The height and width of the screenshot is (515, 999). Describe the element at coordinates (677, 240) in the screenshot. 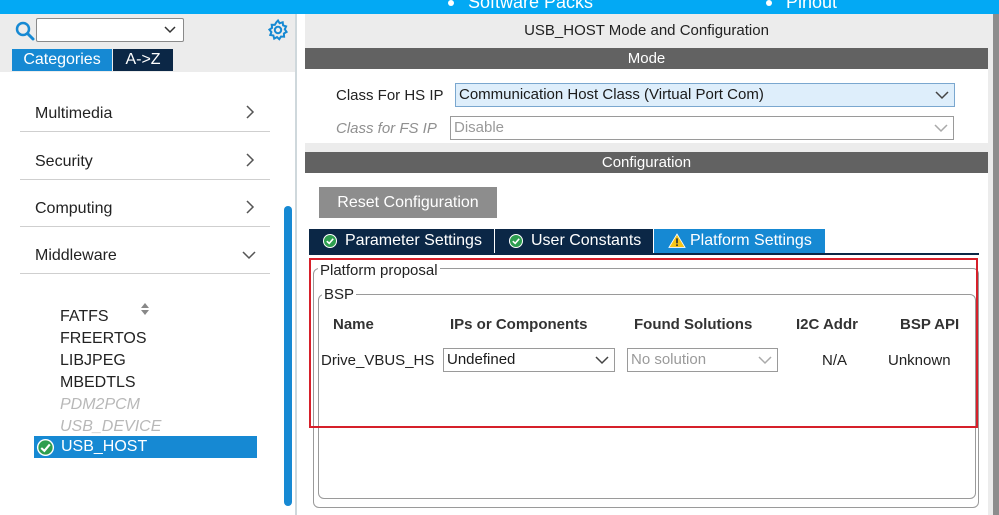

I see `warning-icon` at that location.